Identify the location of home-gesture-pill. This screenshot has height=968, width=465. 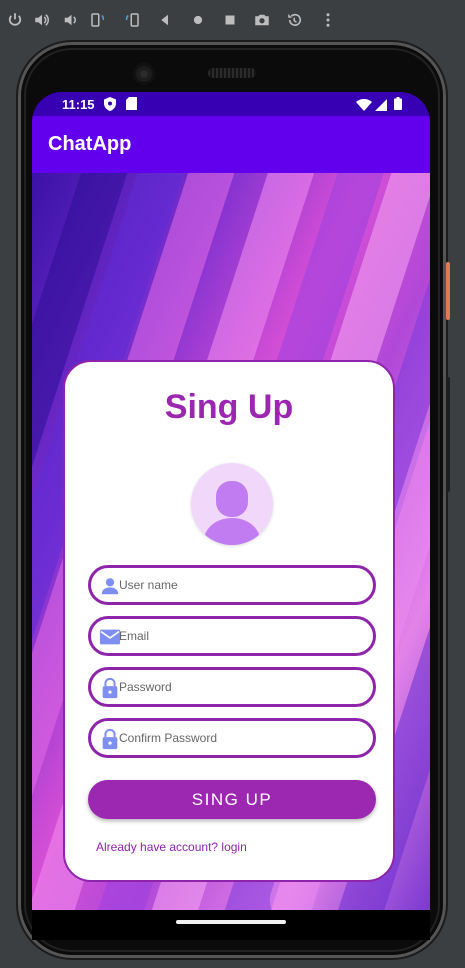
(231, 922).